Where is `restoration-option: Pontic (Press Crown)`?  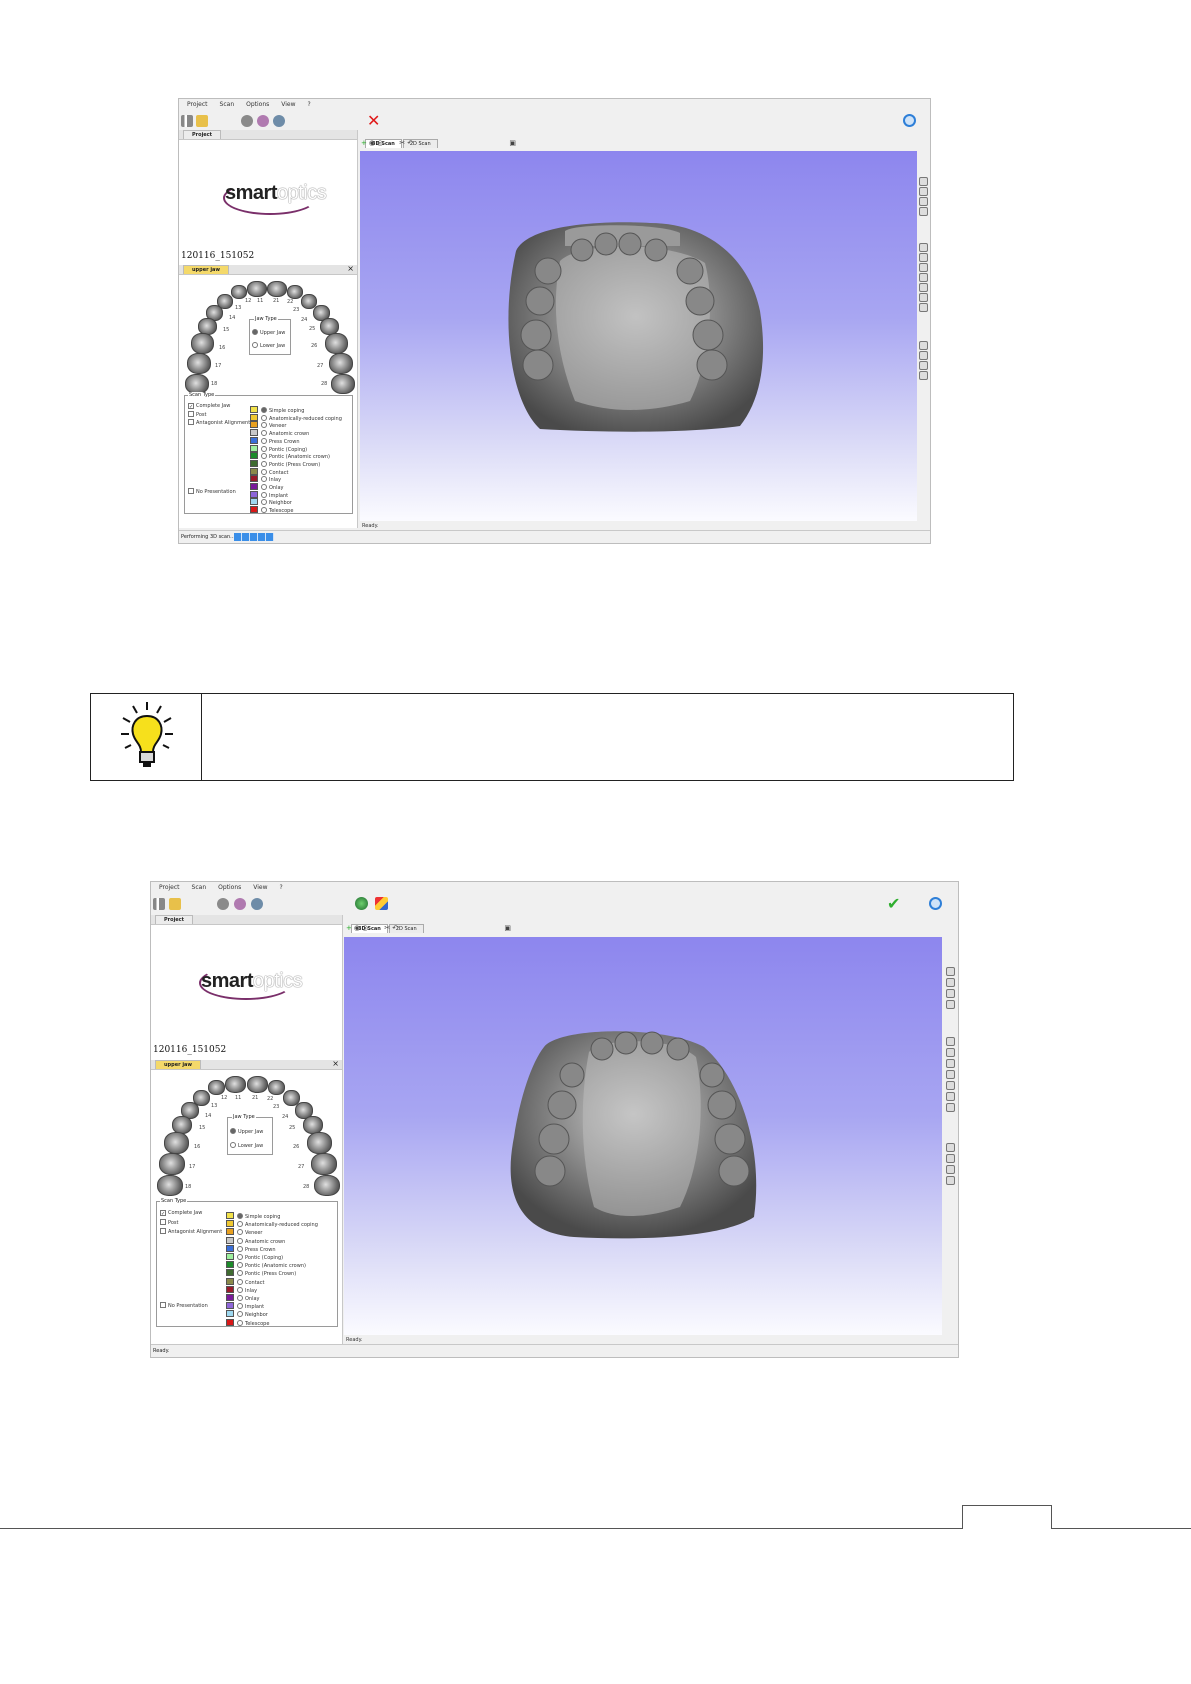
restoration-option: Pontic (Press Crown) is located at coordinates (261, 1268).